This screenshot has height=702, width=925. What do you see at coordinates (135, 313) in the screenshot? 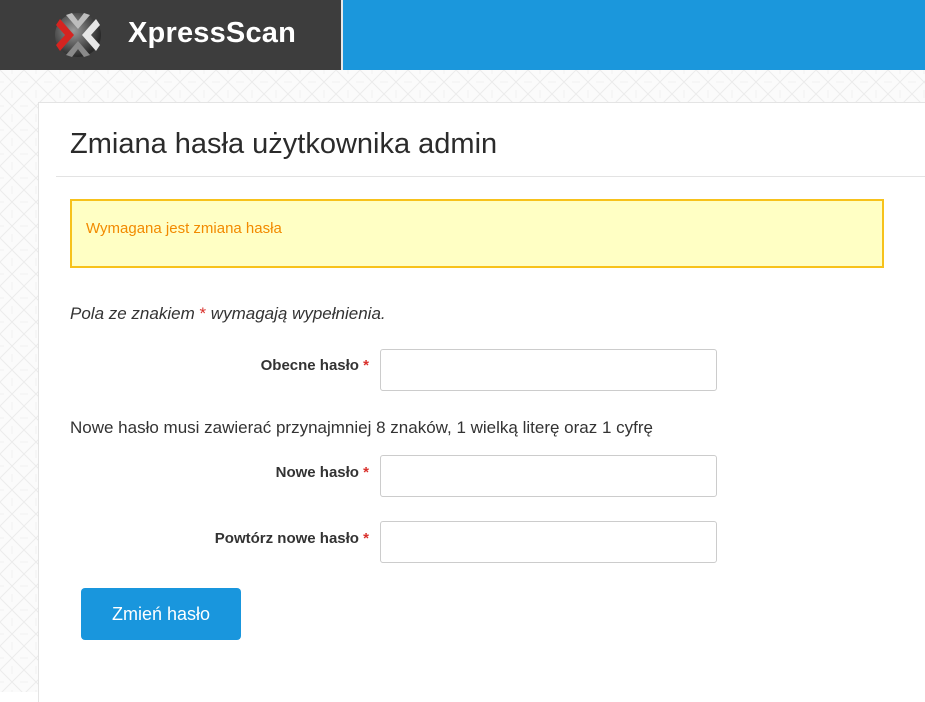
I see `required-note-text: Pola ze znakiem` at bounding box center [135, 313].